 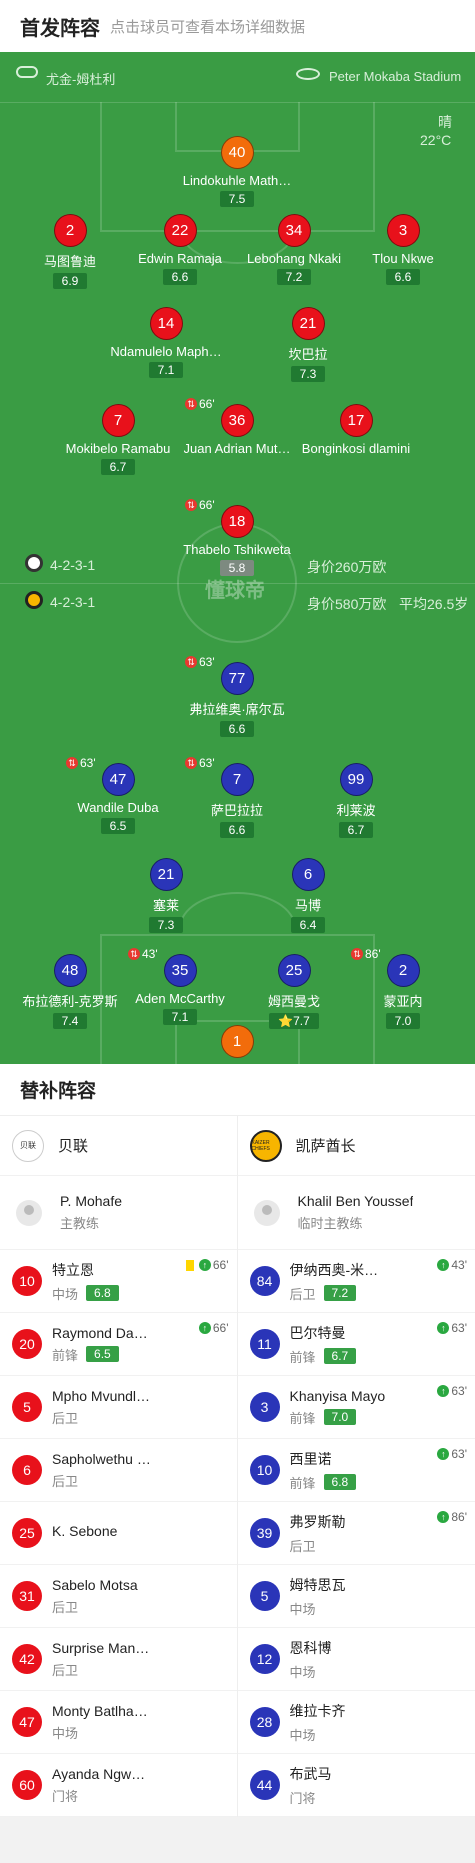 I want to click on home-player-18: ⇅ 66' 18 Thabelo Tshikweta 5.8, so click(x=237, y=537).